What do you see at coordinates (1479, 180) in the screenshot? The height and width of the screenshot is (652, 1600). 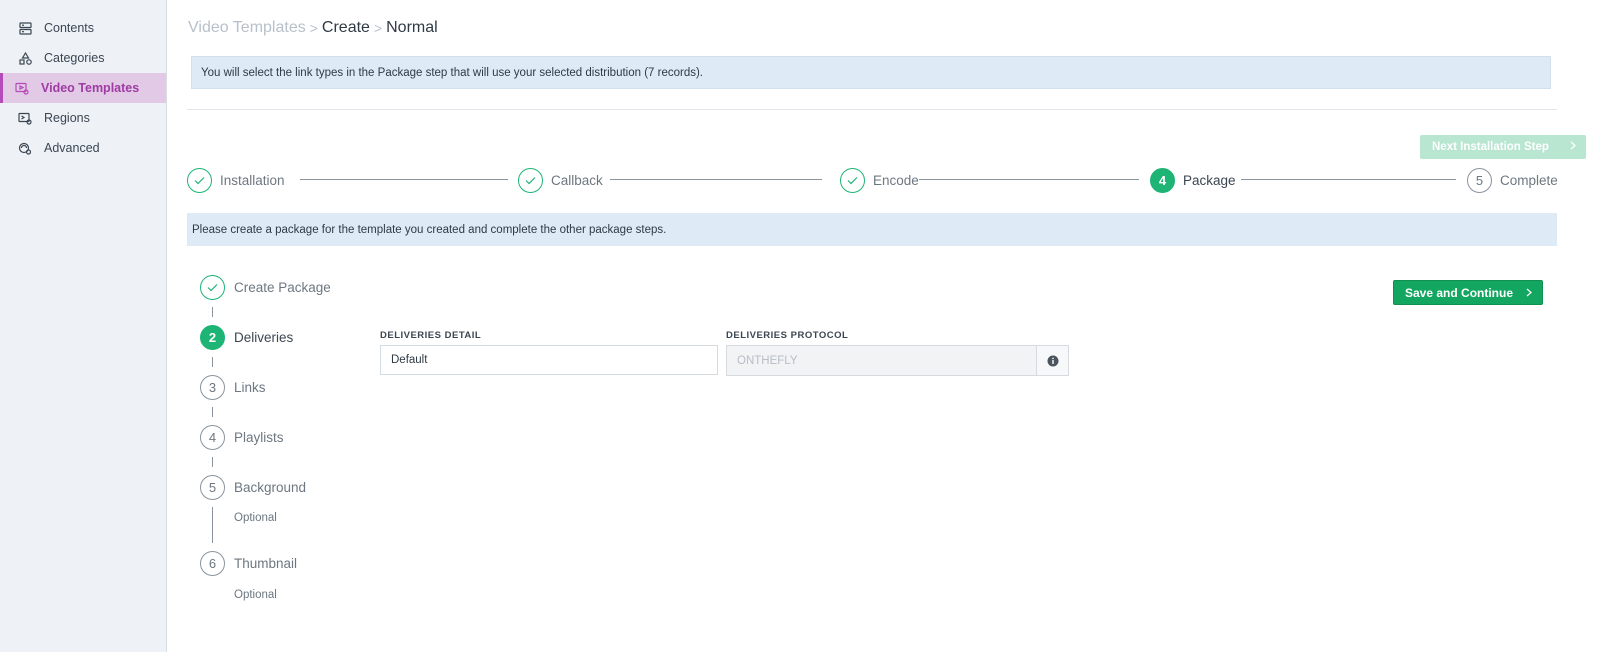 I see `step-number: 5` at bounding box center [1479, 180].